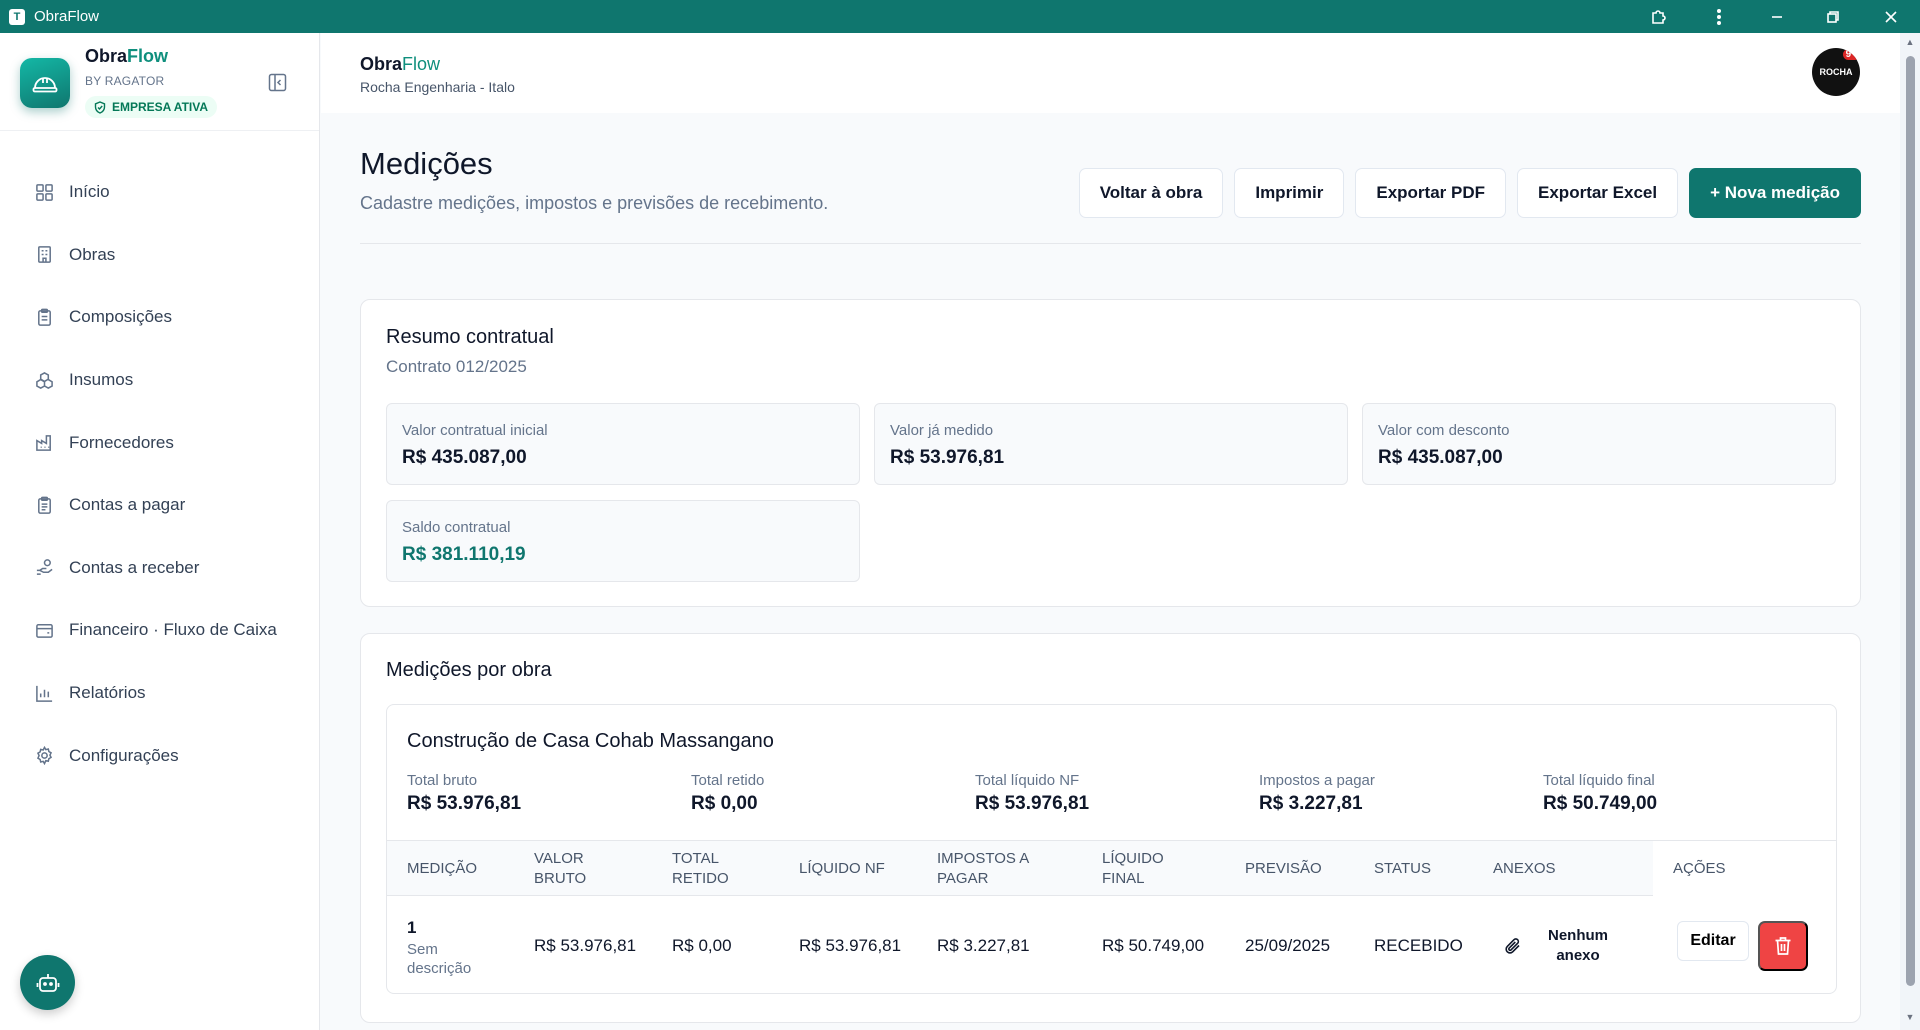 Image resolution: width=1920 pixels, height=1030 pixels. I want to click on app-icon: T, so click(17, 16).